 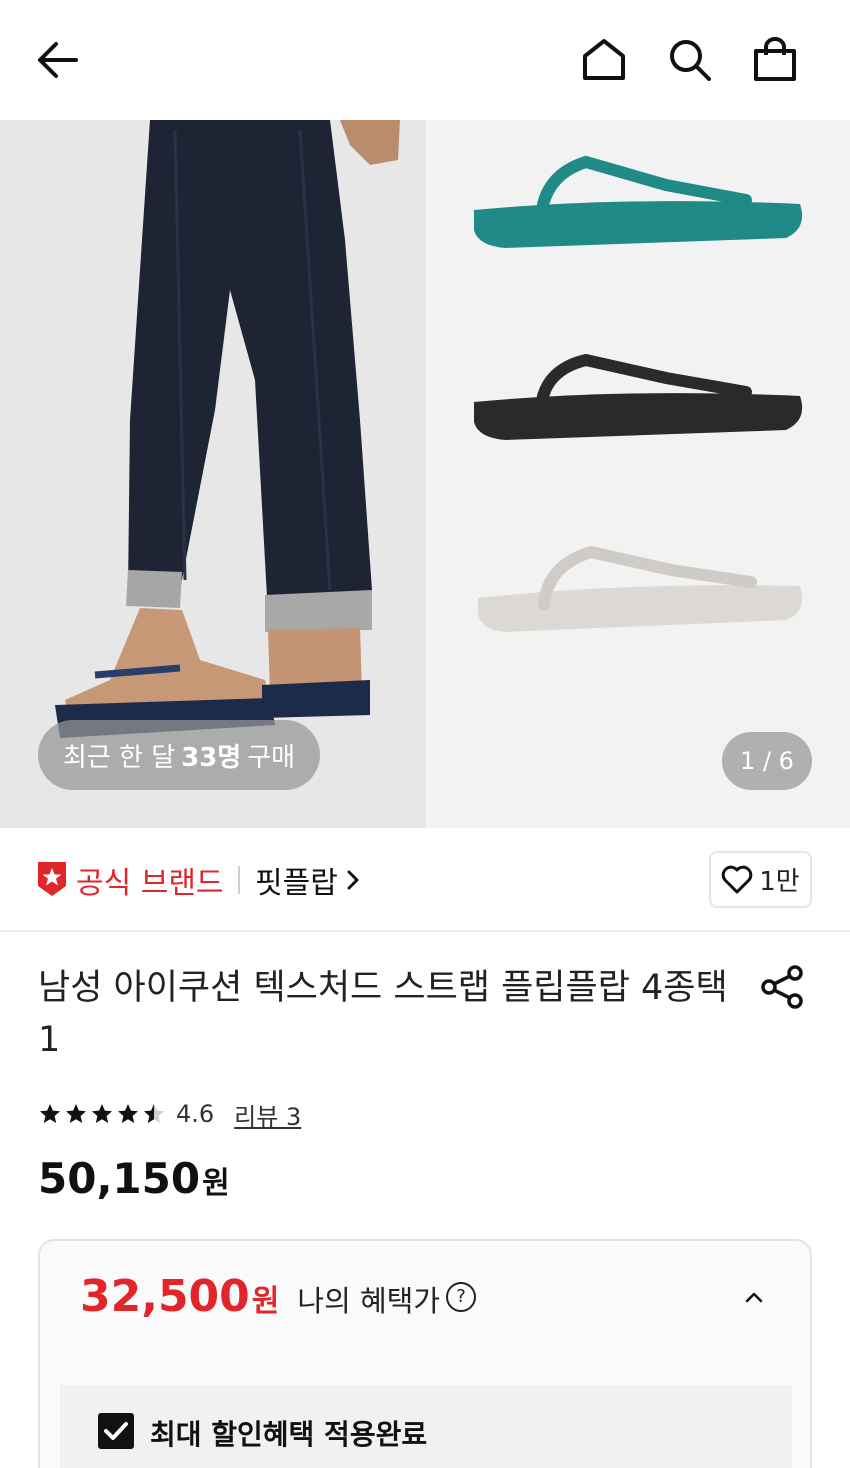 I want to click on back-button, so click(x=56, y=60).